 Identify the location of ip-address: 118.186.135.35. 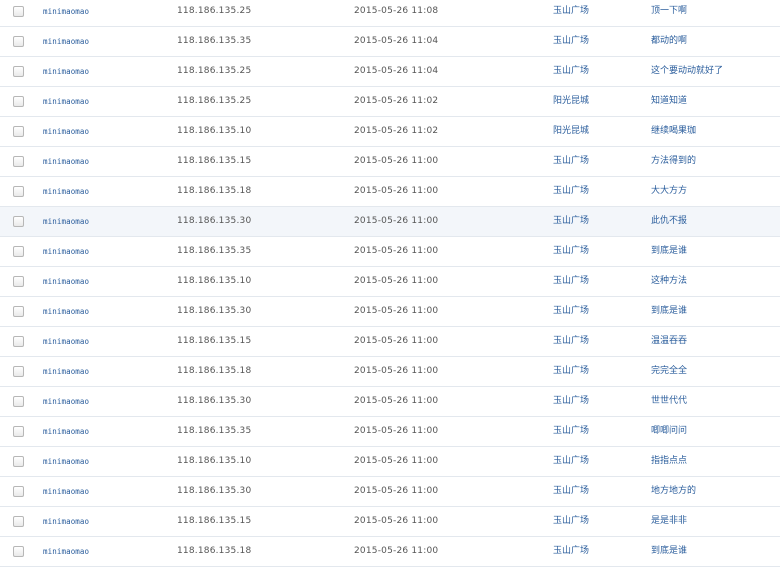
(214, 41).